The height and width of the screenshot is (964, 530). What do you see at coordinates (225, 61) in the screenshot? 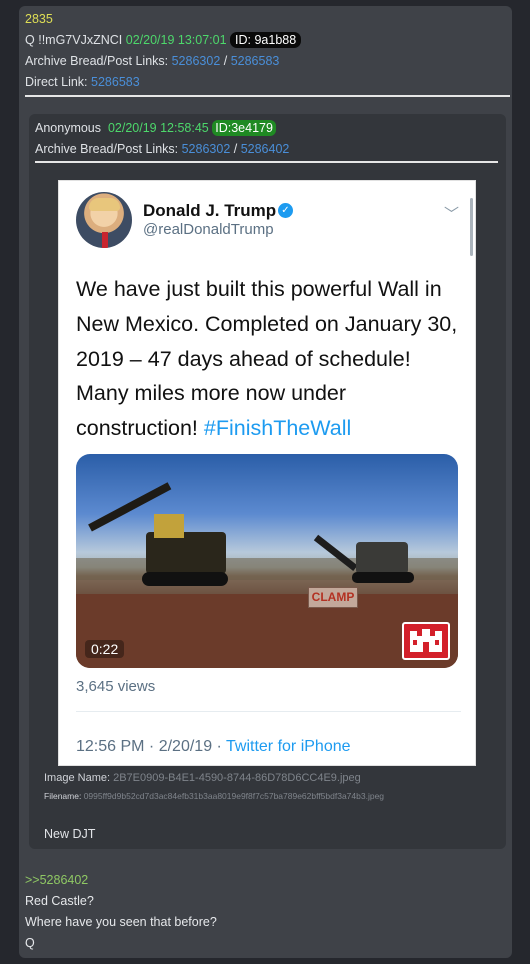
I see `archive-slash: /` at bounding box center [225, 61].